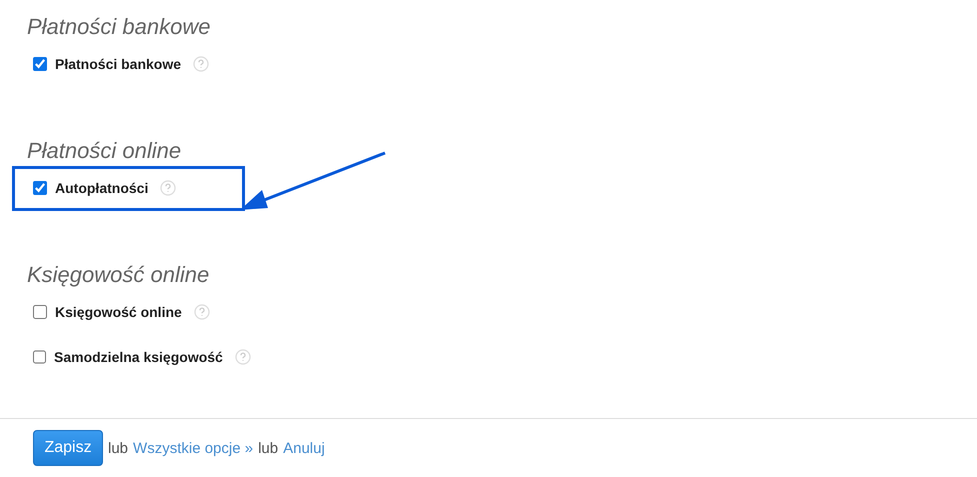 This screenshot has width=977, height=477. Describe the element at coordinates (104, 151) in the screenshot. I see `section-heading: Płatności online` at that location.